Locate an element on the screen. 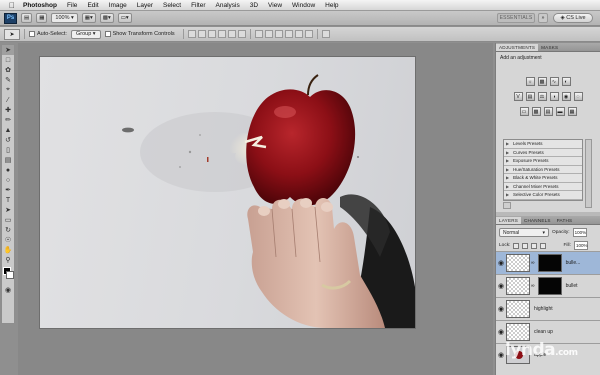  minibridge-button: ▦ is located at coordinates (42, 18).